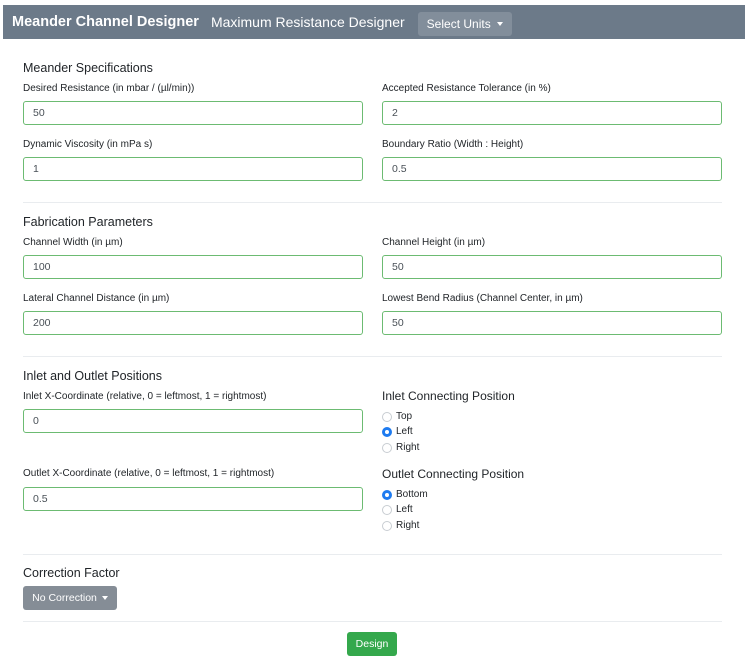 This screenshot has height=662, width=745. I want to click on inlet-radio-right: Right, so click(400, 447).